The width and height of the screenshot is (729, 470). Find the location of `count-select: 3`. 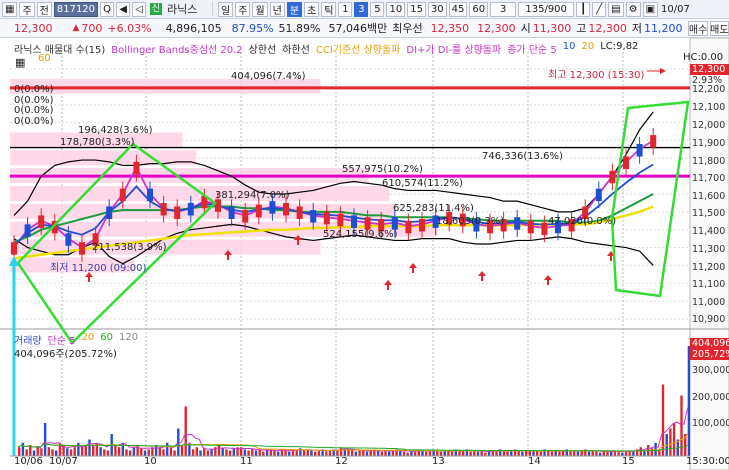

count-select: 3 is located at coordinates (503, 9).